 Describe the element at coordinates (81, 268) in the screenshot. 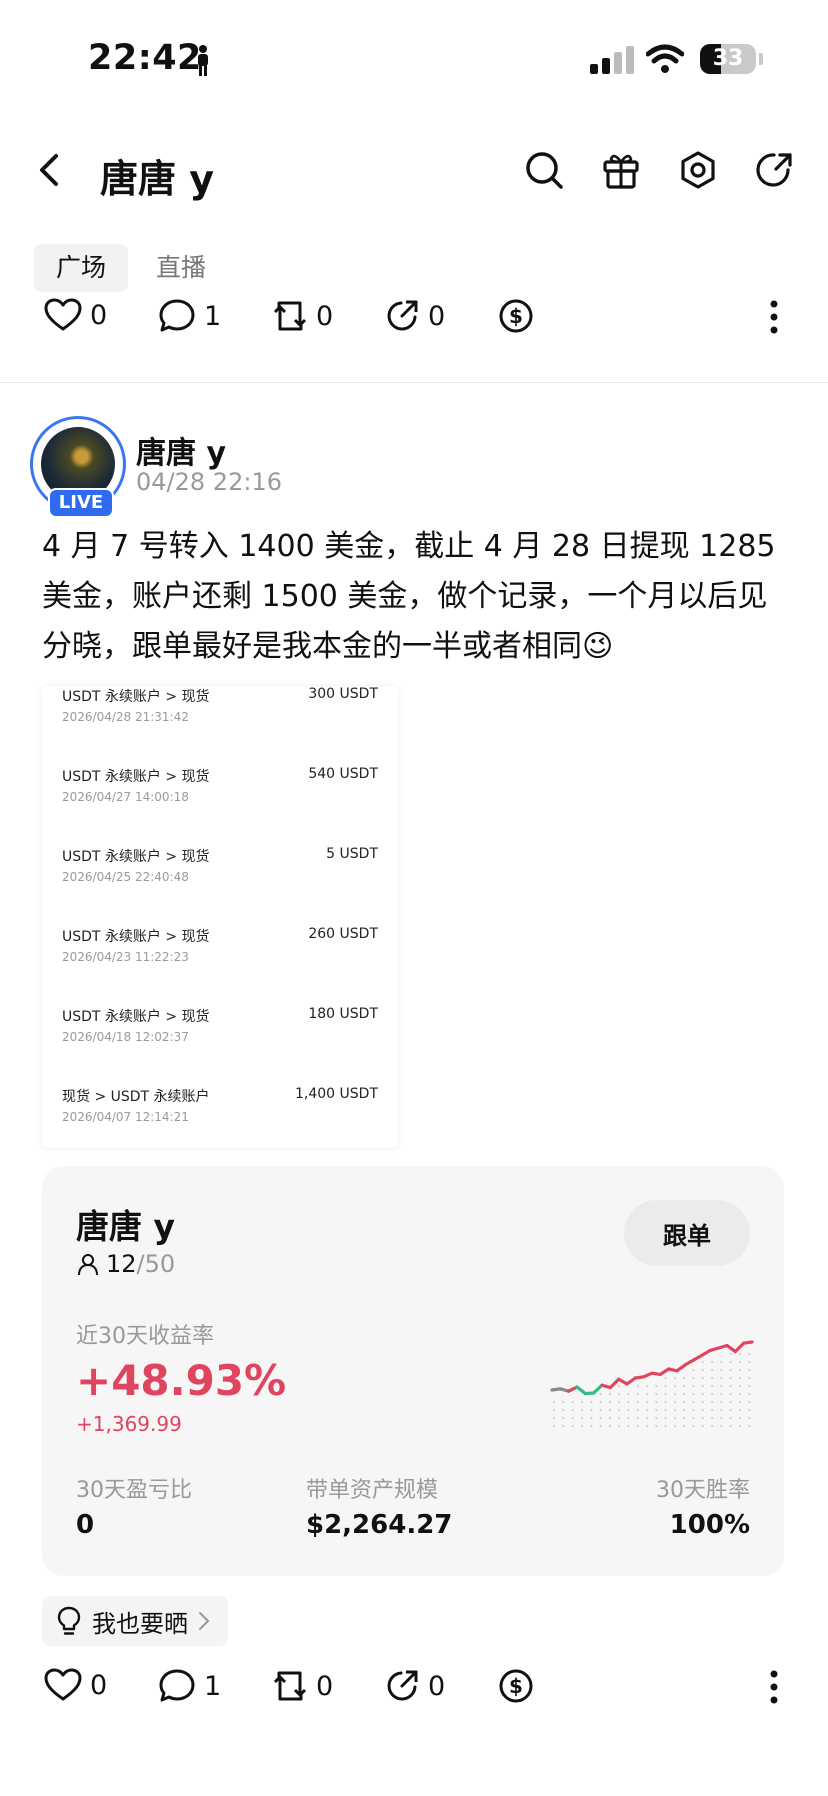

I see `tab-square: 广场` at that location.